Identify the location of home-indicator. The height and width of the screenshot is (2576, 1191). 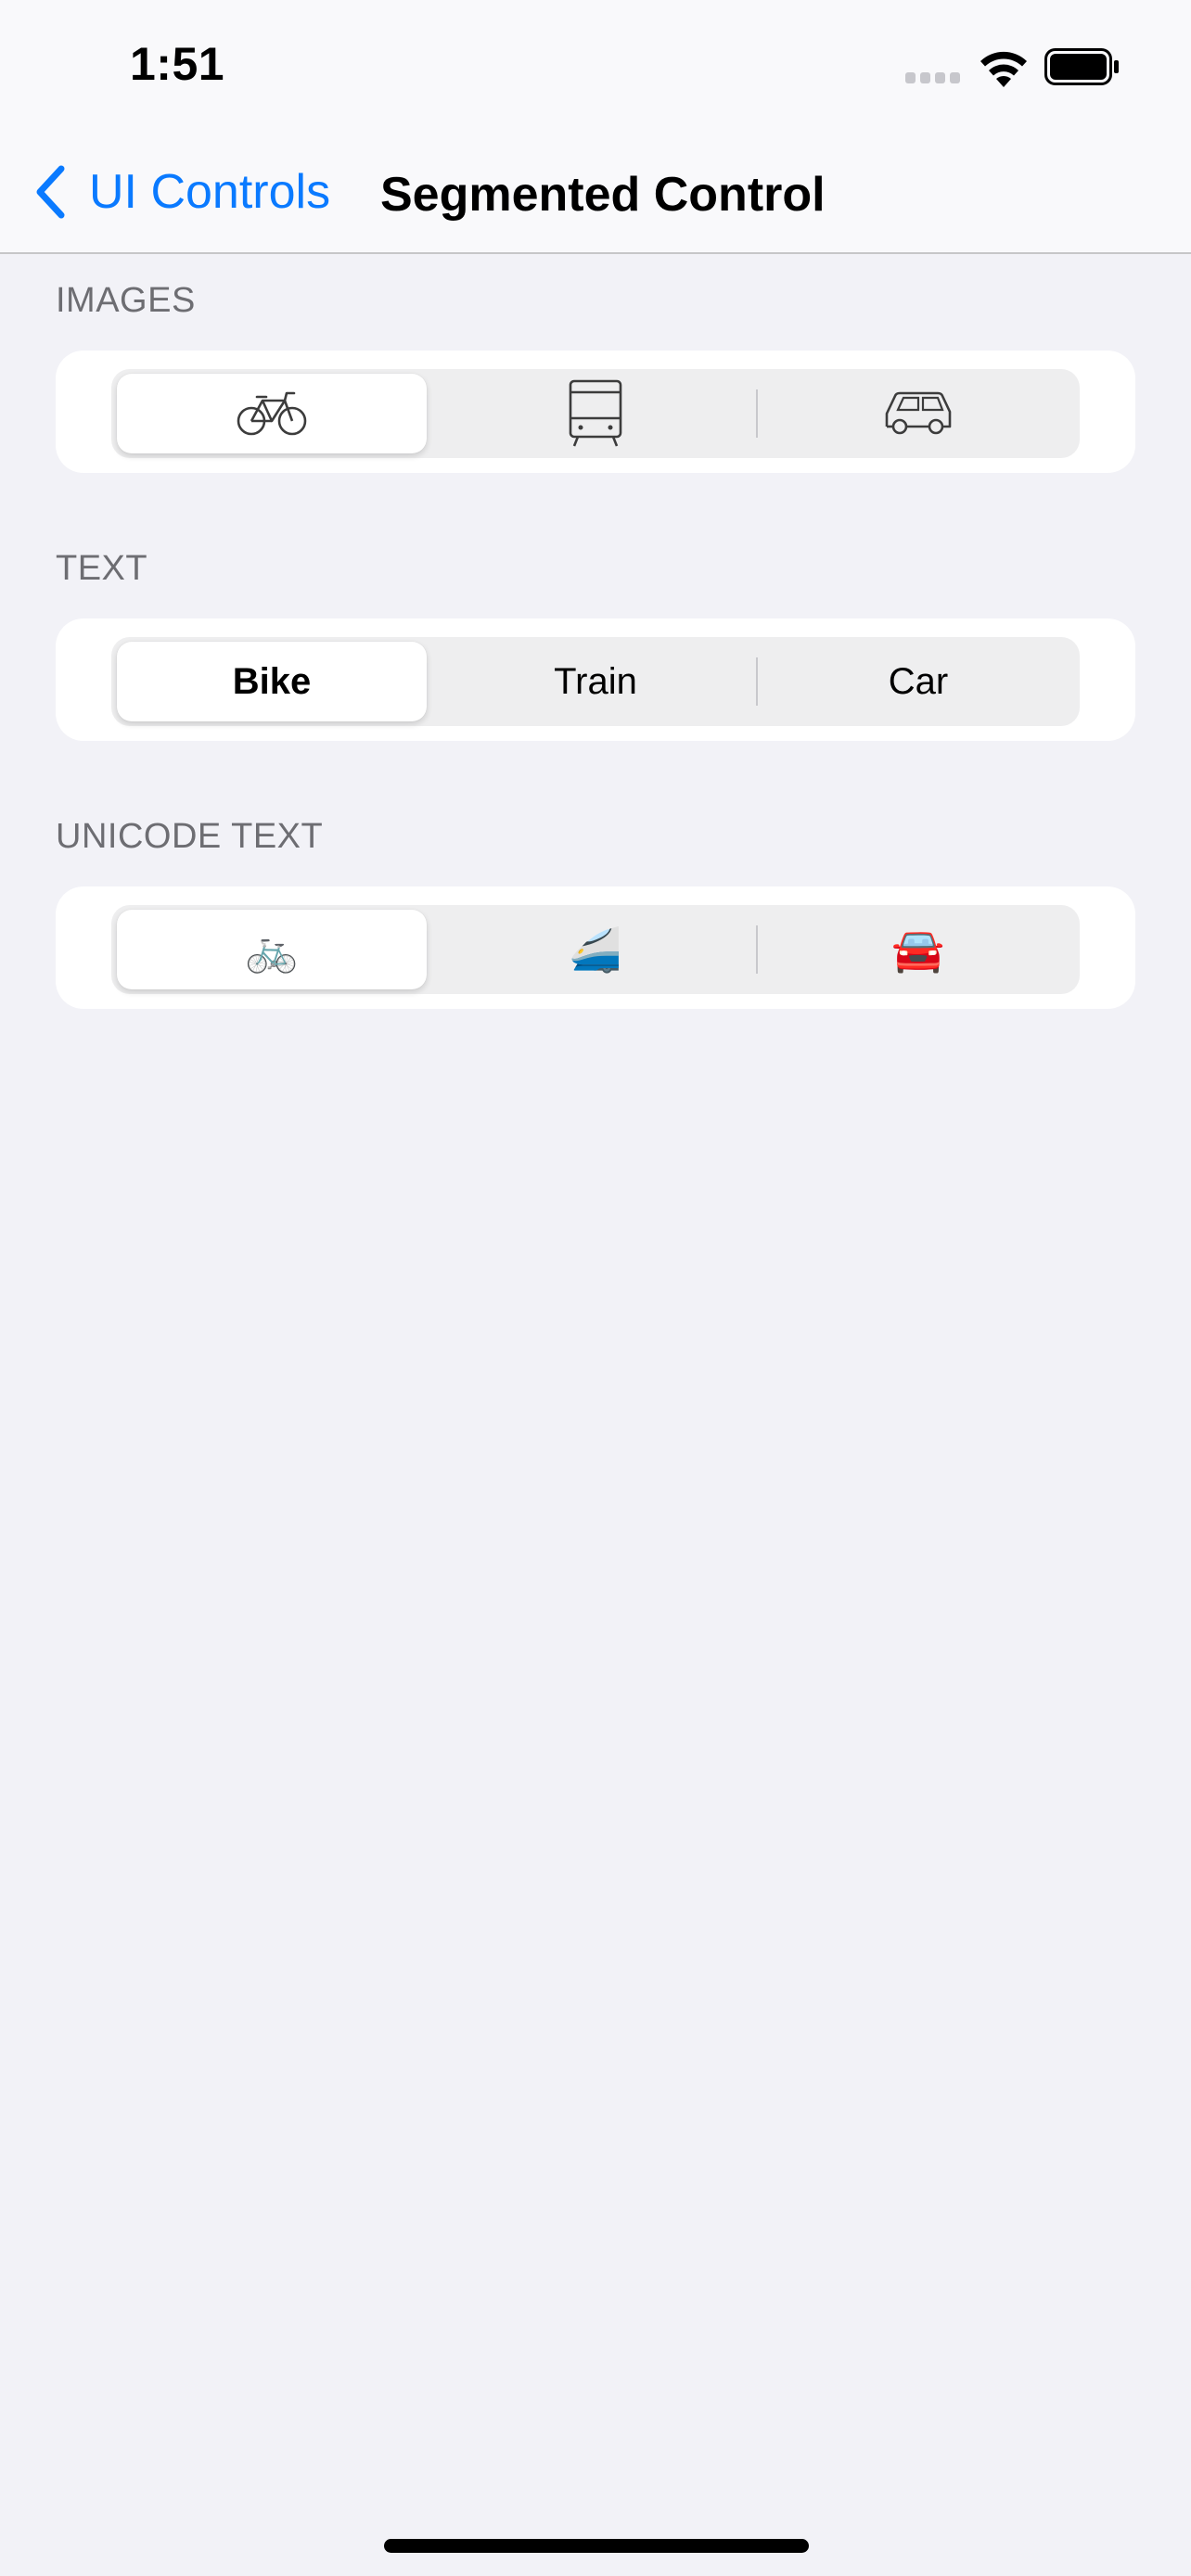
(597, 2546).